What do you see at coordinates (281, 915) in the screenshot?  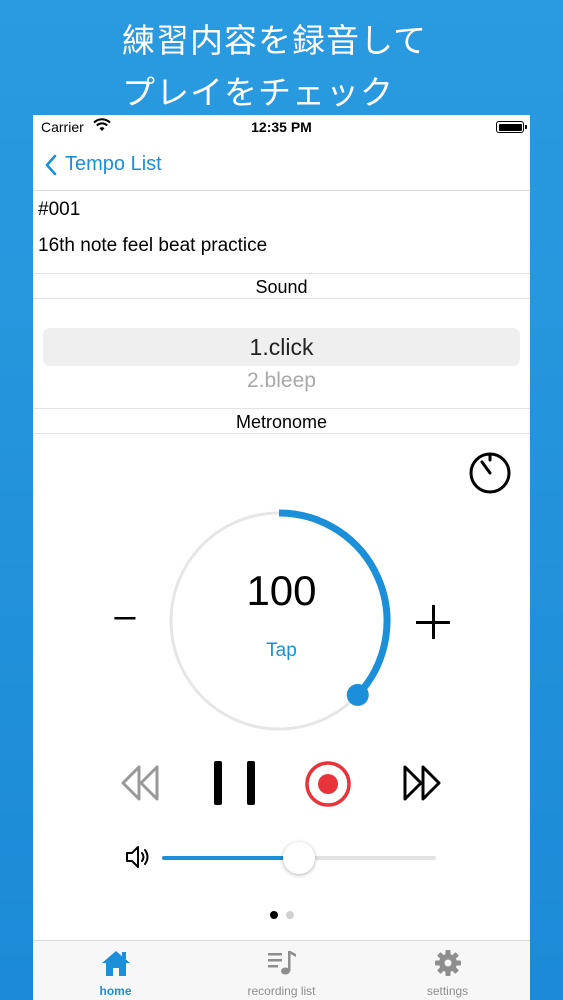 I see `page-indicator` at bounding box center [281, 915].